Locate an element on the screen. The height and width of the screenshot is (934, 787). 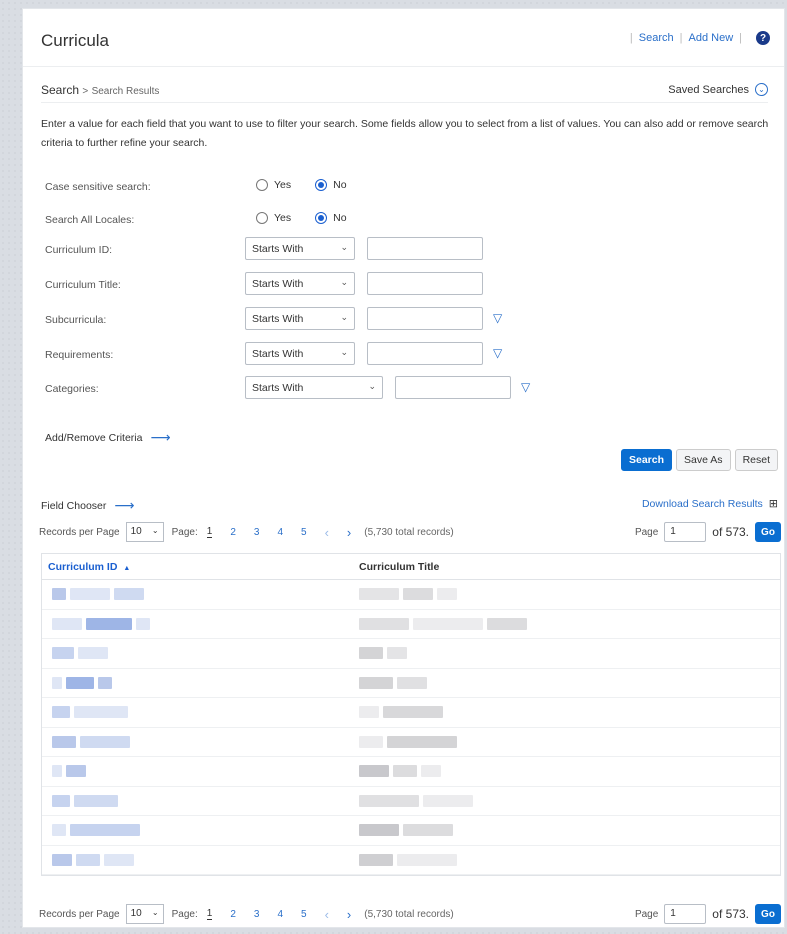
help-icon: ? is located at coordinates (763, 38).